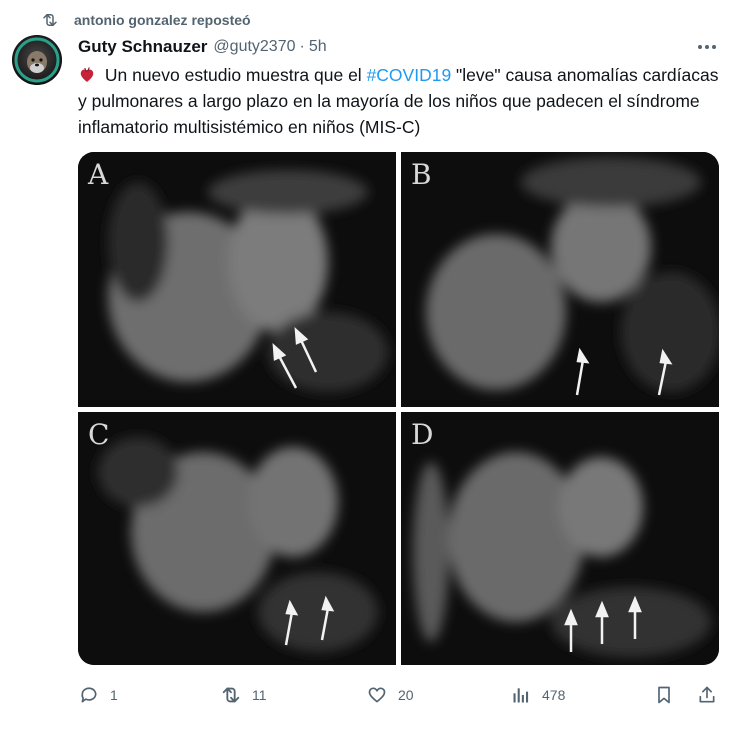 This screenshot has width=742, height=730. What do you see at coordinates (162, 20) in the screenshot?
I see `repost-text: antonio gonzalez reposteó` at bounding box center [162, 20].